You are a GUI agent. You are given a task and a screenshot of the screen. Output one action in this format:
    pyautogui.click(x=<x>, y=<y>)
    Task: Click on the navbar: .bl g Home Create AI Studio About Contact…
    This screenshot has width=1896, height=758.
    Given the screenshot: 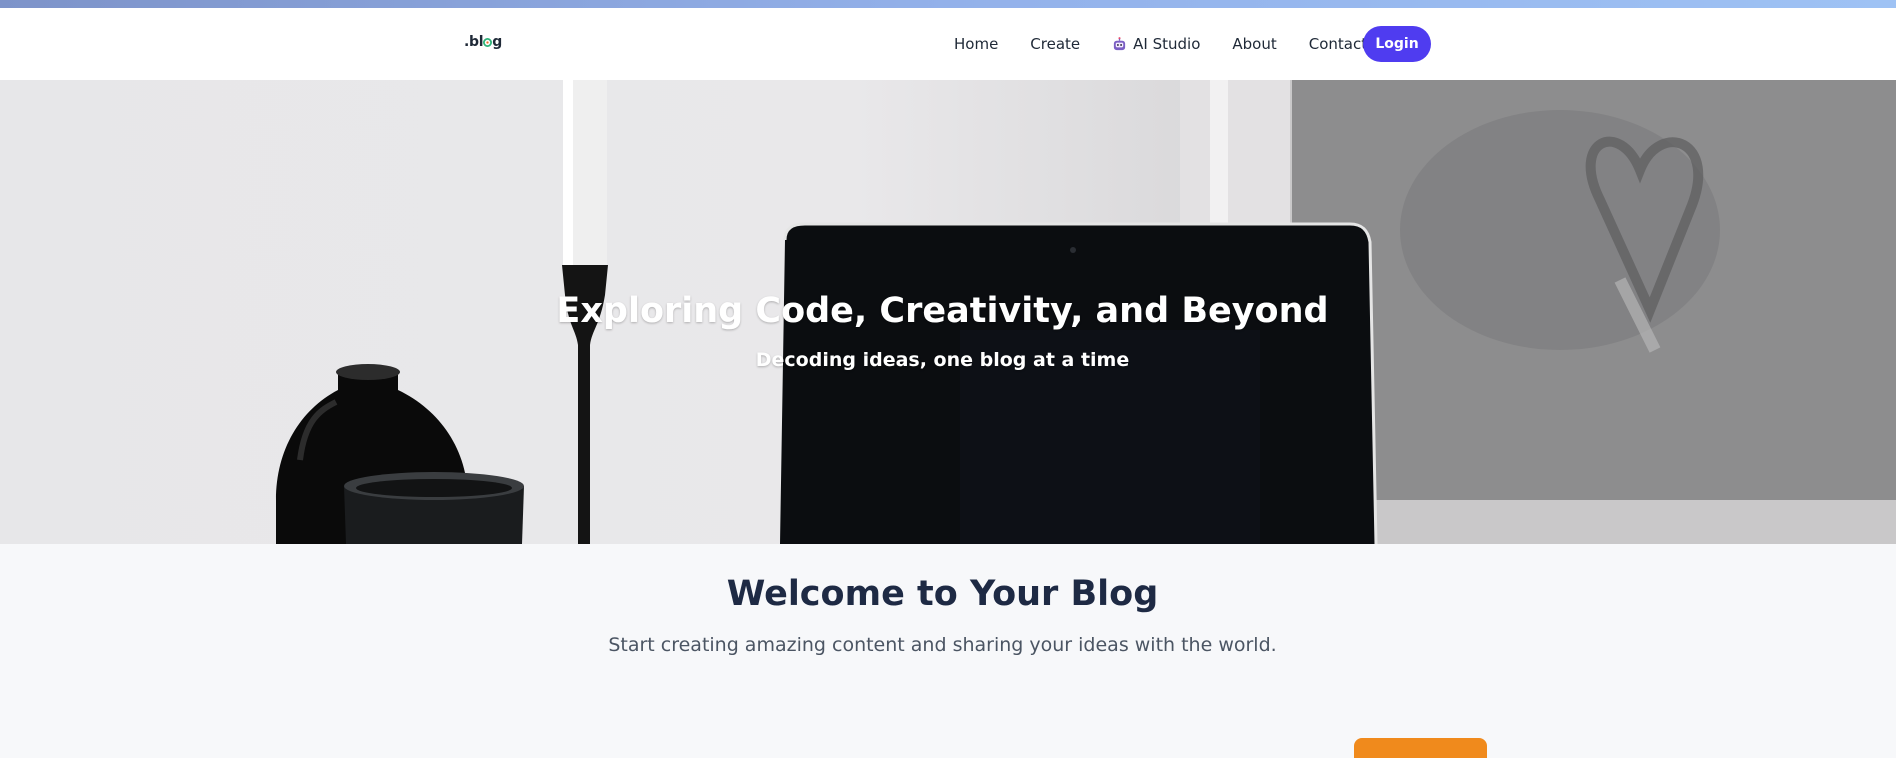 What is the action you would take?
    pyautogui.click(x=948, y=44)
    